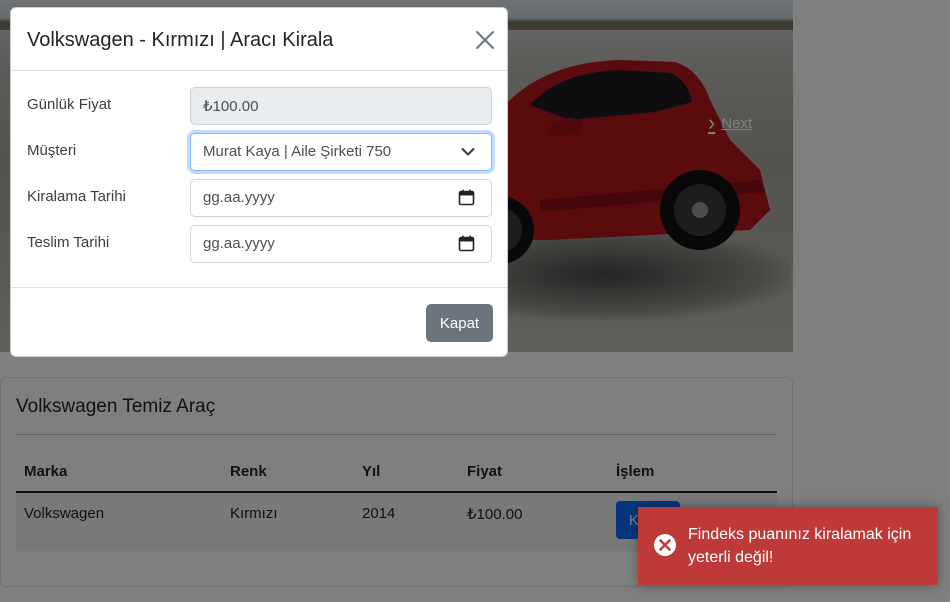  What do you see at coordinates (69, 104) in the screenshot?
I see `daily-price-label: Günlük Fiyat` at bounding box center [69, 104].